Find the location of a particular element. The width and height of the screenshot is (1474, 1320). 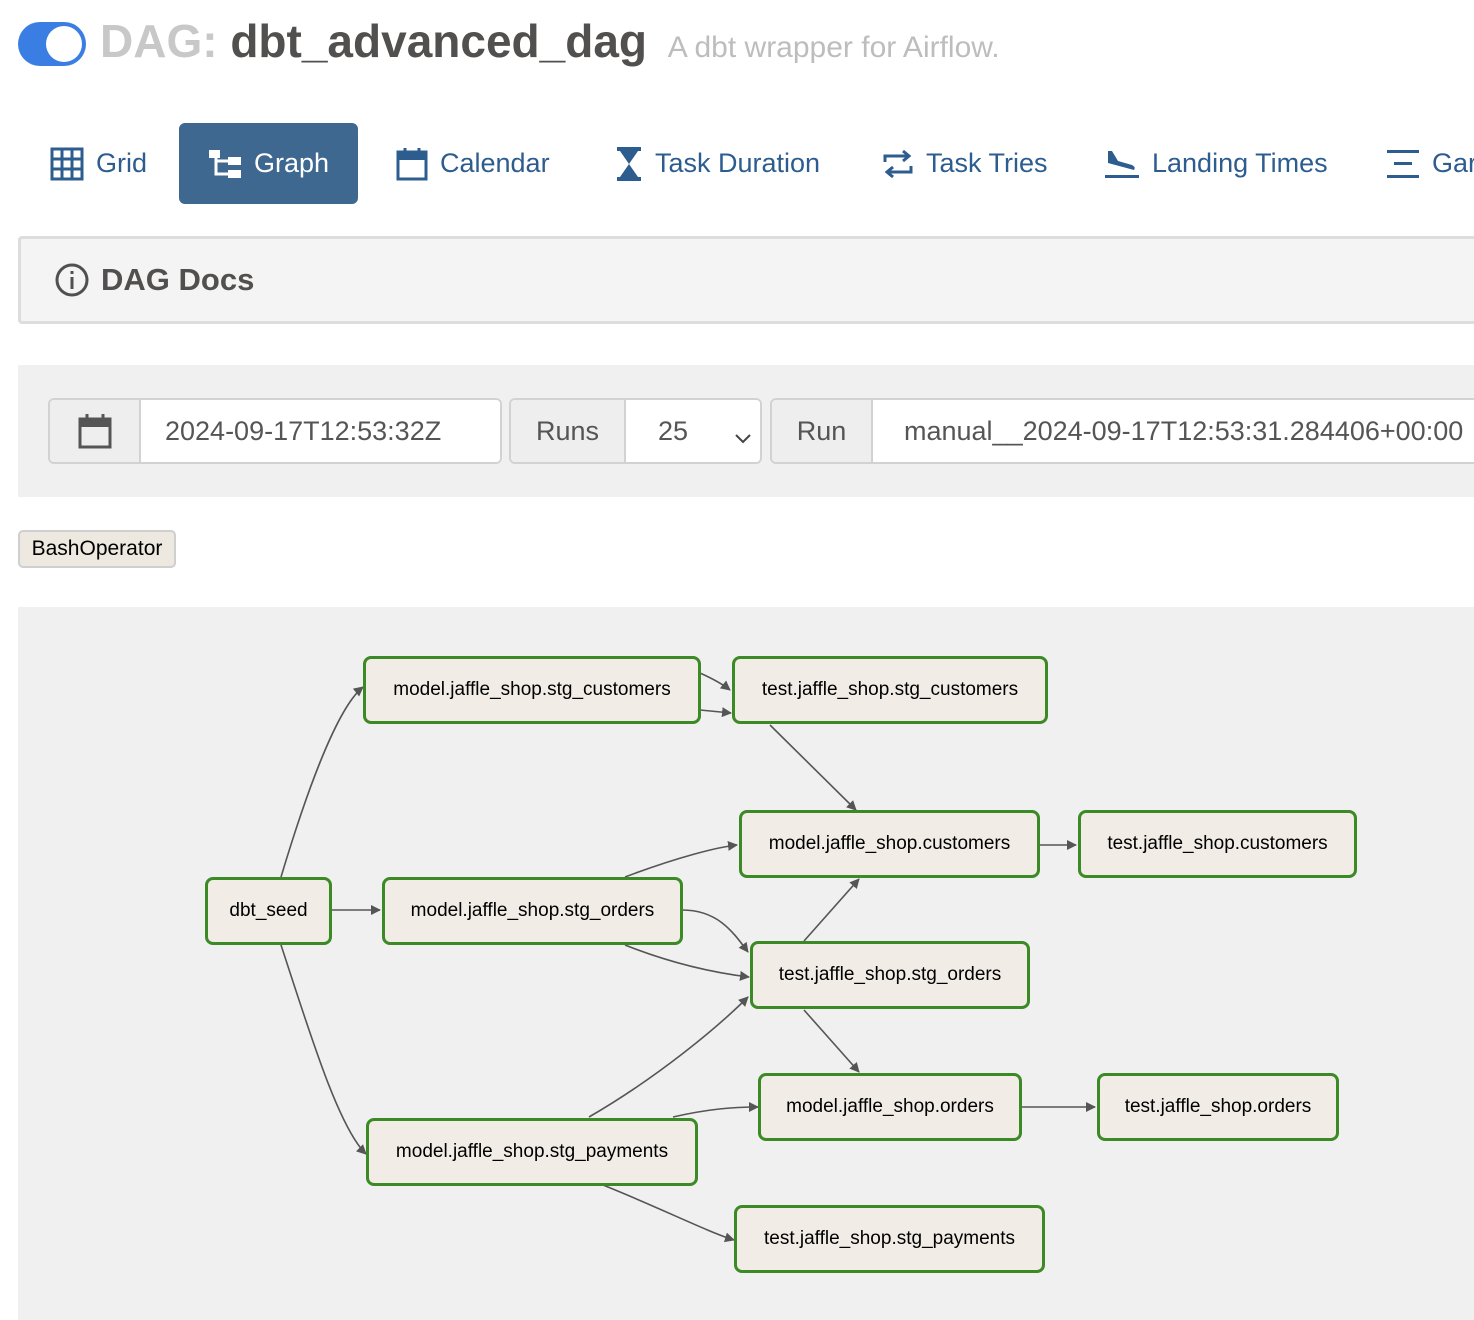

dag-description: A dbt wrapper for Airflow. is located at coordinates (833, 47).